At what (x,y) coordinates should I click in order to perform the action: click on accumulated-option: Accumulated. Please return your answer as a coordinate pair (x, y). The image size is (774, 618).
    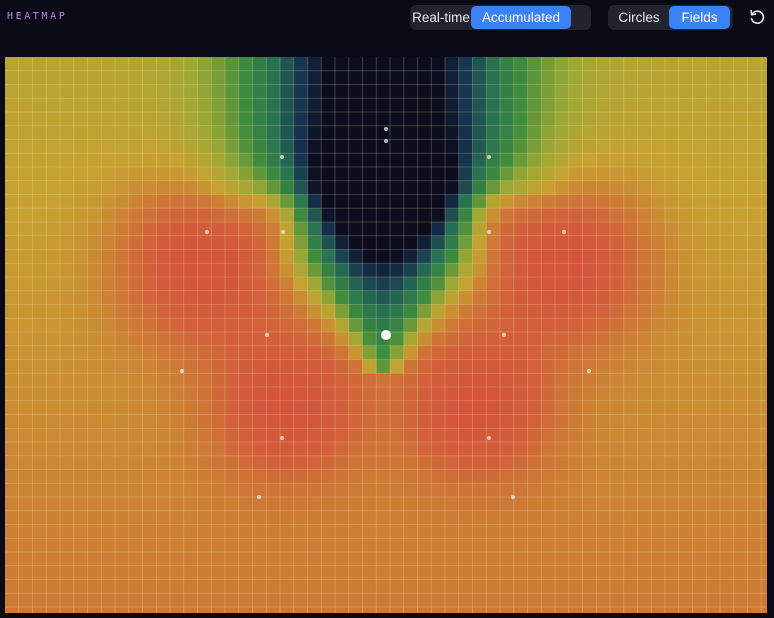
    Looking at the image, I should click on (521, 17).